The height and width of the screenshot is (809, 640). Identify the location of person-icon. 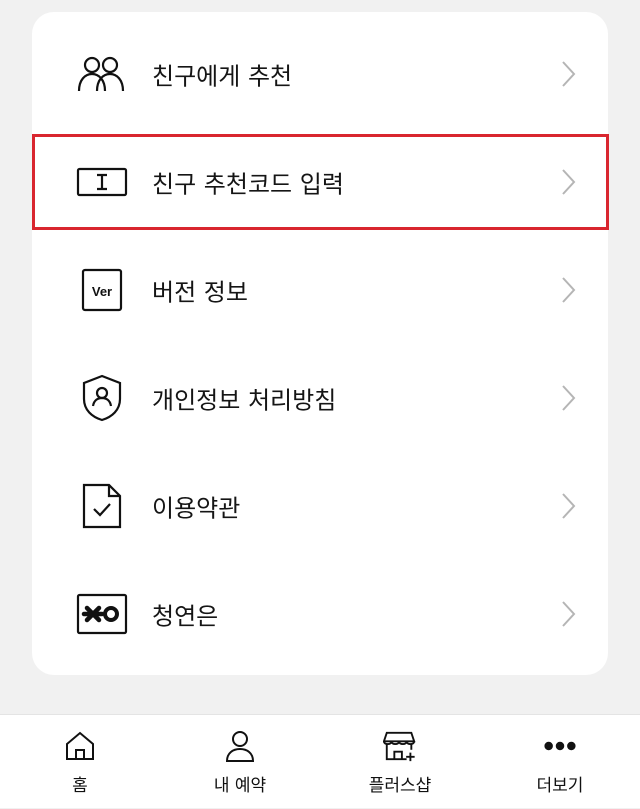
(240, 746).